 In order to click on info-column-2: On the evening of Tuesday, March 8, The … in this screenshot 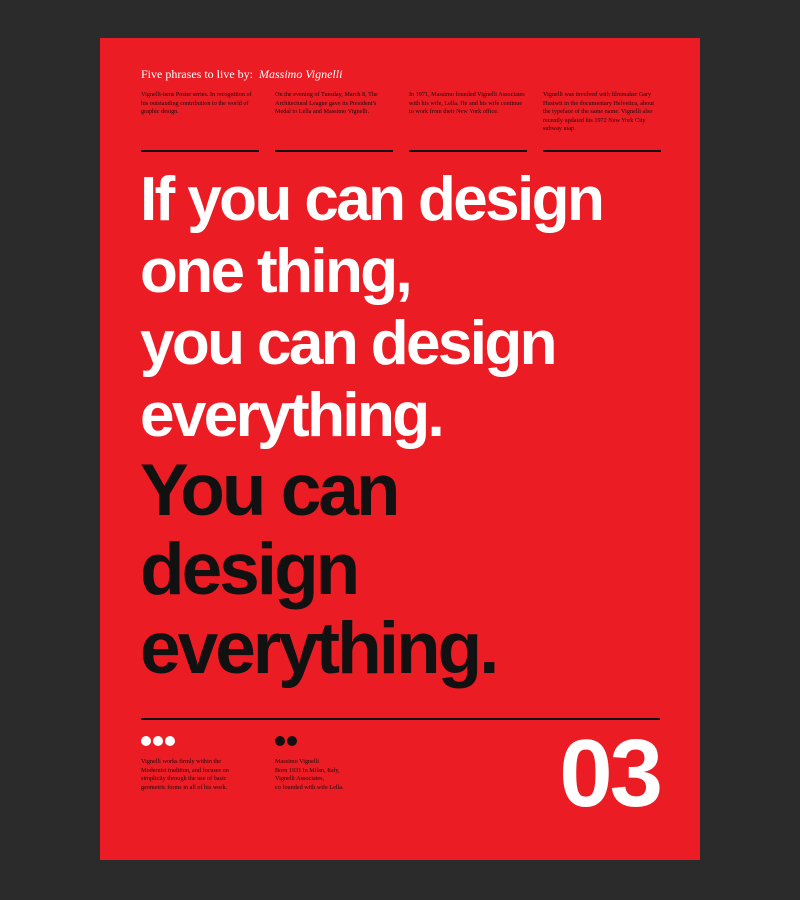, I will do `click(326, 103)`.